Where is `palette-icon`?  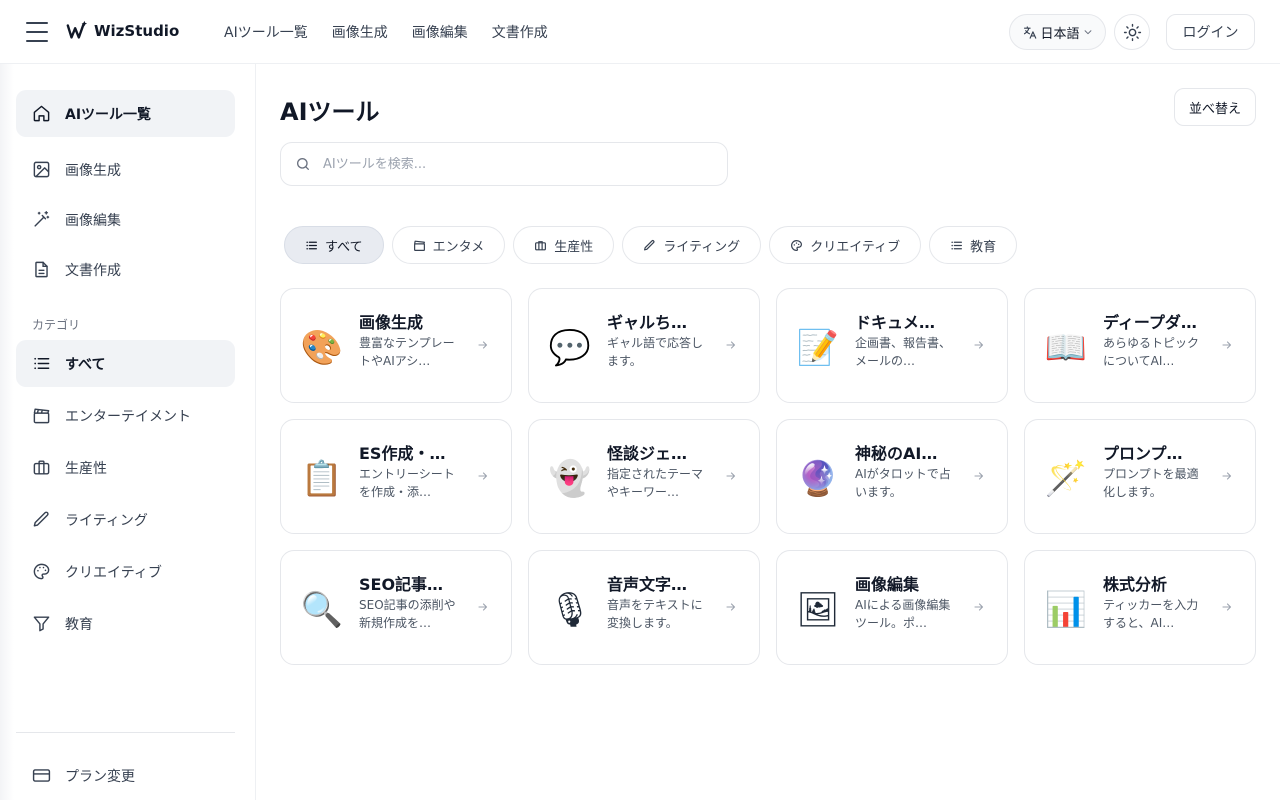 palette-icon is located at coordinates (797, 245).